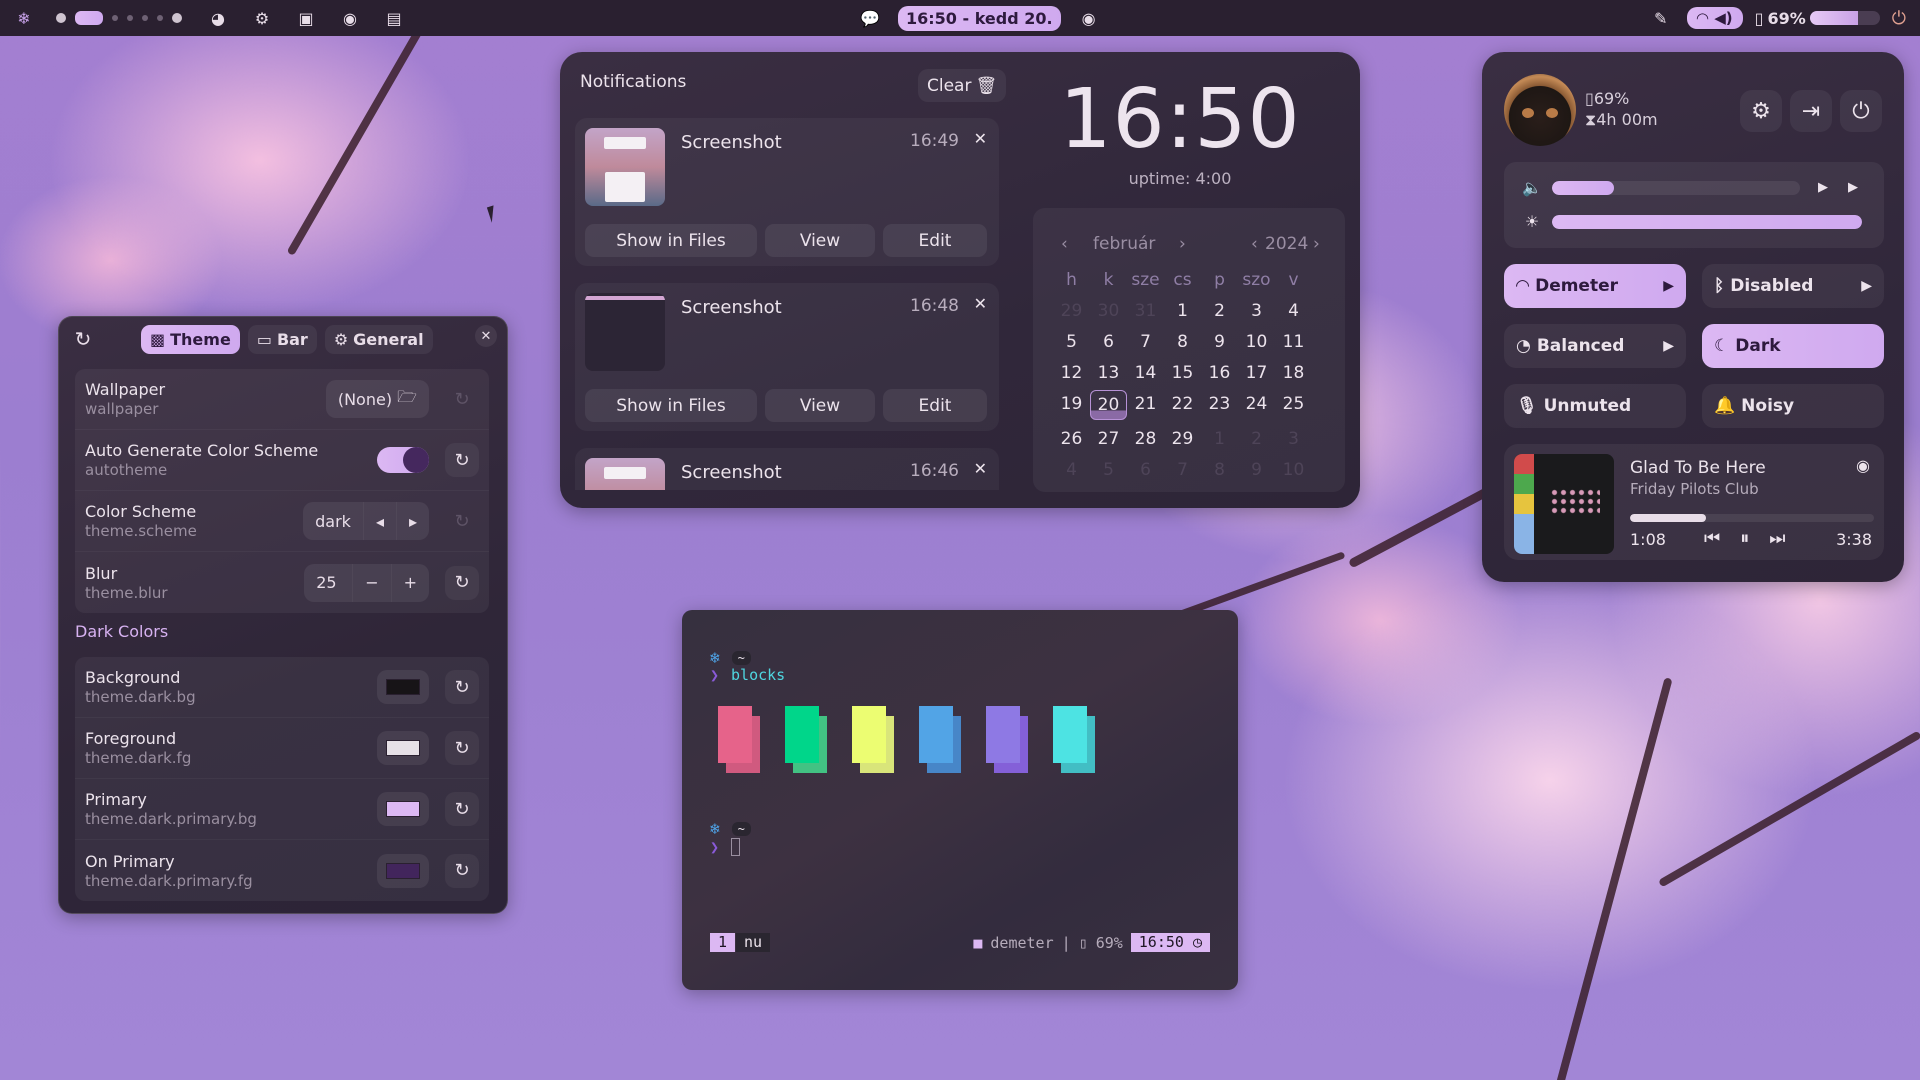 The height and width of the screenshot is (1080, 1920). I want to click on calendar-day: 16, so click(1219, 374).